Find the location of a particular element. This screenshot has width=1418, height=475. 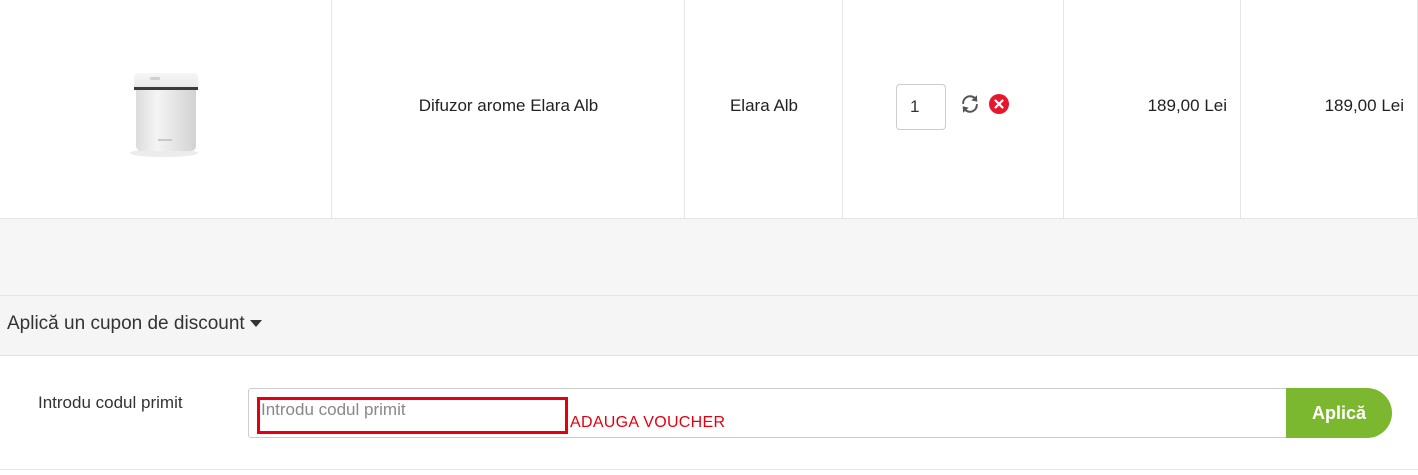

caret-down-icon is located at coordinates (255, 324).